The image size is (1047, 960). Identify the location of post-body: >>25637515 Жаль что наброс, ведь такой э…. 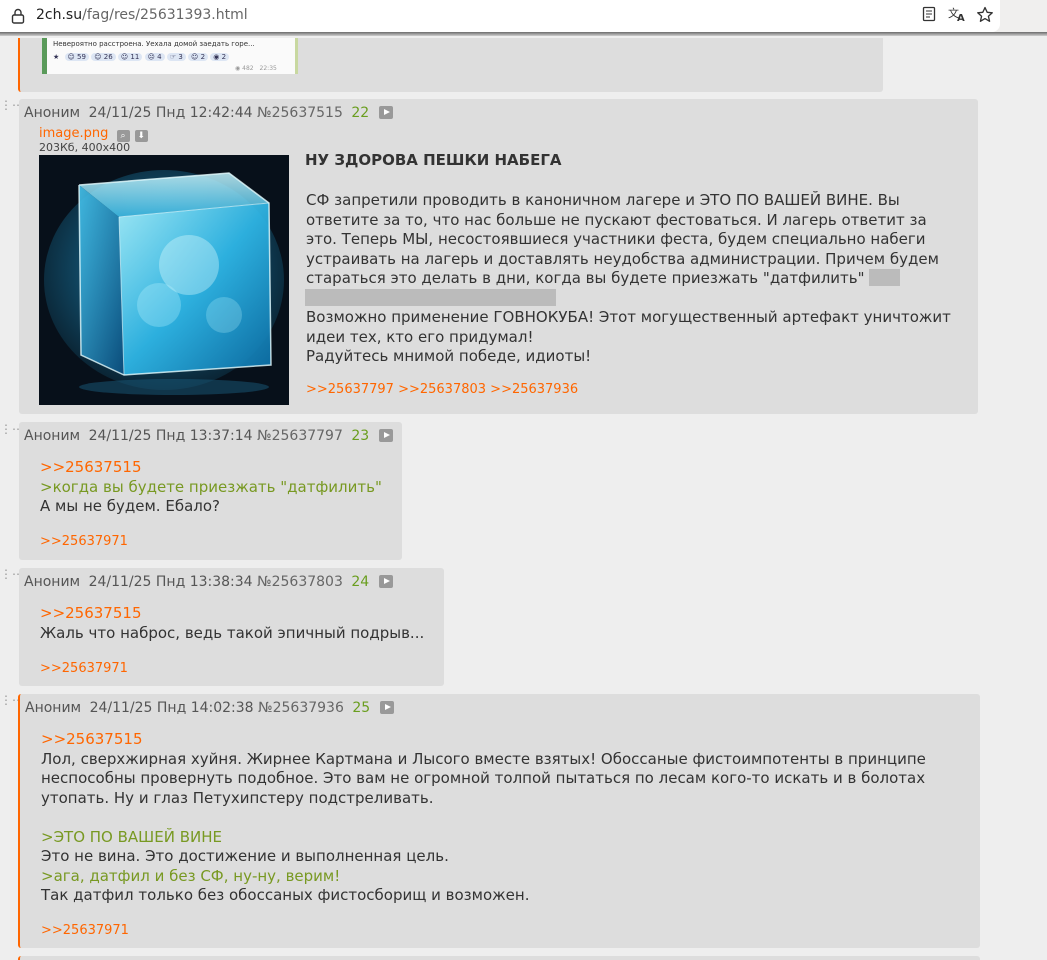
(232, 623).